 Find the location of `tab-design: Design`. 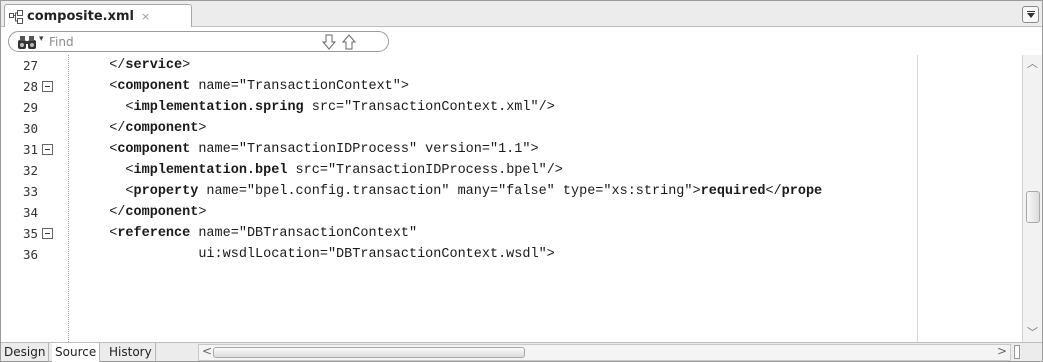

tab-design: Design is located at coordinates (25, 352).